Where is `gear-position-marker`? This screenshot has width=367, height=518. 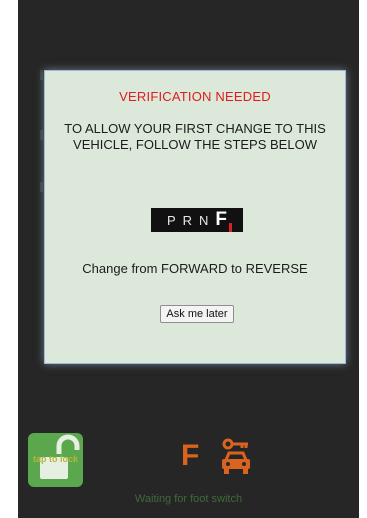
gear-position-marker is located at coordinates (231, 227).